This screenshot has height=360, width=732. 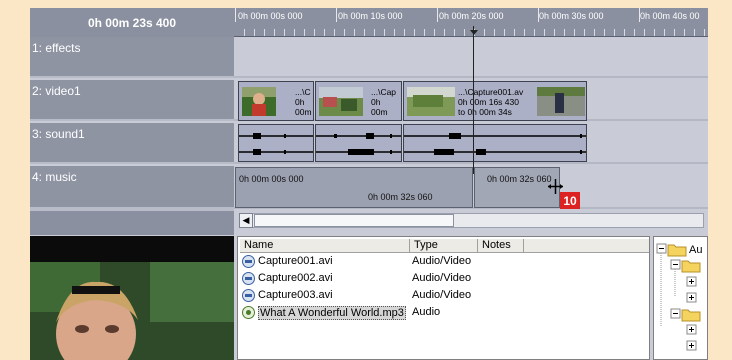 What do you see at coordinates (474, 32) in the screenshot?
I see `playhead-marker` at bounding box center [474, 32].